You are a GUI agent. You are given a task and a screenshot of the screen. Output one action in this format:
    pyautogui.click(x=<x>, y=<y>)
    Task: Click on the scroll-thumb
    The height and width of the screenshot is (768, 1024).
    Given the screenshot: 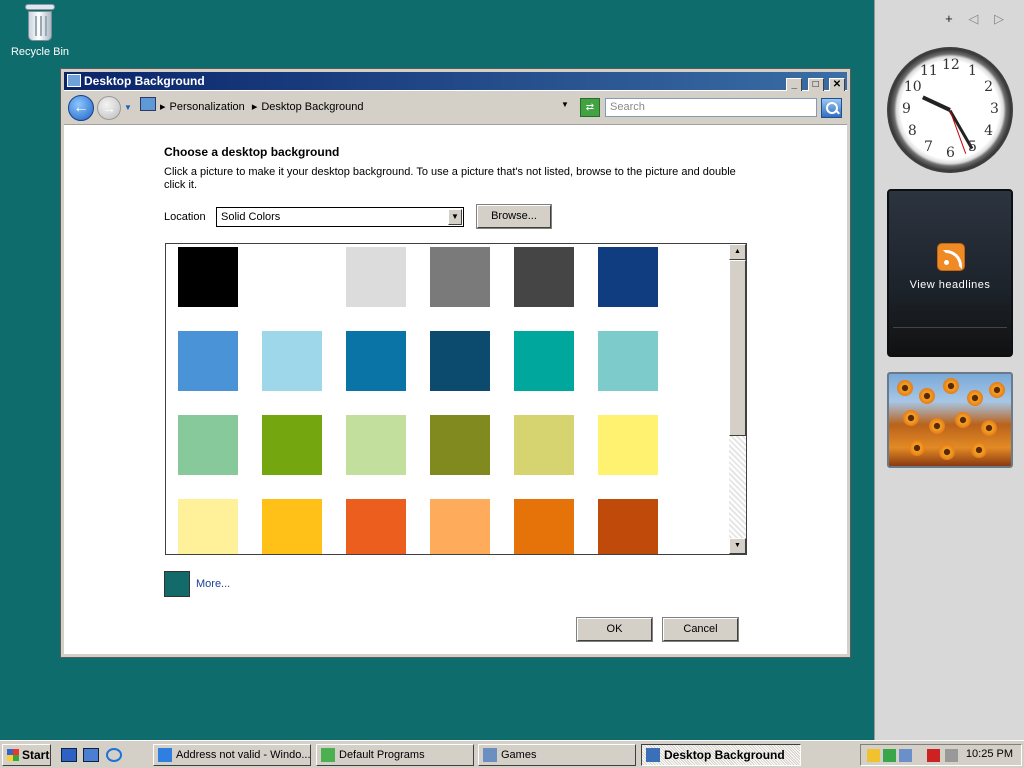 What is the action you would take?
    pyautogui.click(x=737, y=348)
    